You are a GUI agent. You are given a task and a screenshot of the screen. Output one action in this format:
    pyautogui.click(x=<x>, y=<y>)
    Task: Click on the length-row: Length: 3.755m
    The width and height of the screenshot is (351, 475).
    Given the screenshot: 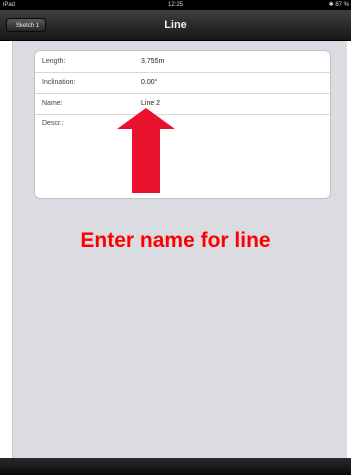 What is the action you would take?
    pyautogui.click(x=182, y=62)
    